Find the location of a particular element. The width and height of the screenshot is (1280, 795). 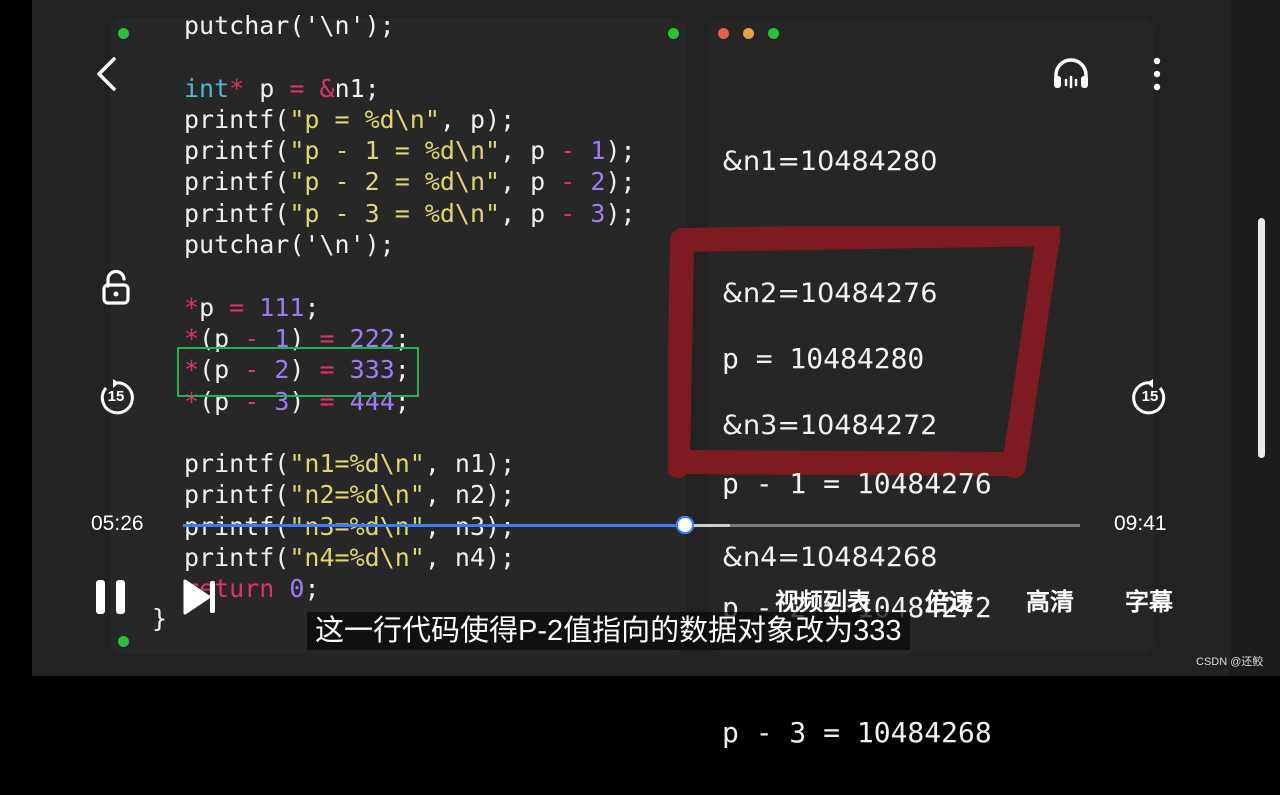

code-line: *p = 111; is located at coordinates (410, 307).